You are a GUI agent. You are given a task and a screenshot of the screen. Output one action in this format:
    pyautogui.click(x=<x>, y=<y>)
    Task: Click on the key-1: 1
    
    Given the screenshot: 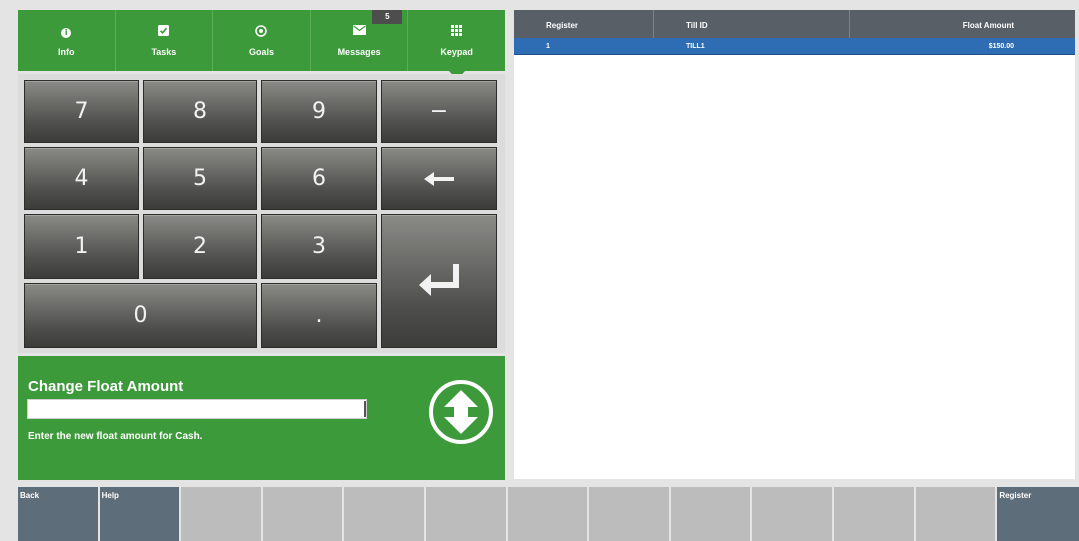 What is the action you would take?
    pyautogui.click(x=81, y=246)
    